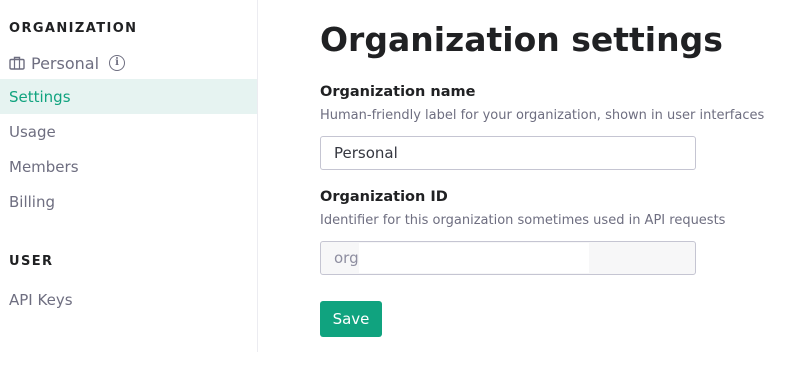 The image size is (786, 373). I want to click on sidebar-item-members: Members, so click(128, 166).